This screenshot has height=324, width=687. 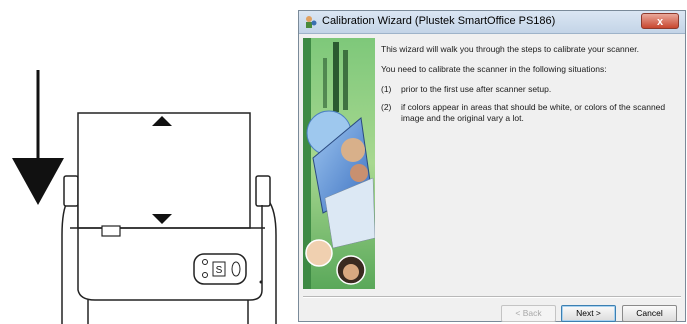 I want to click on back-button: < Back, so click(x=528, y=313).